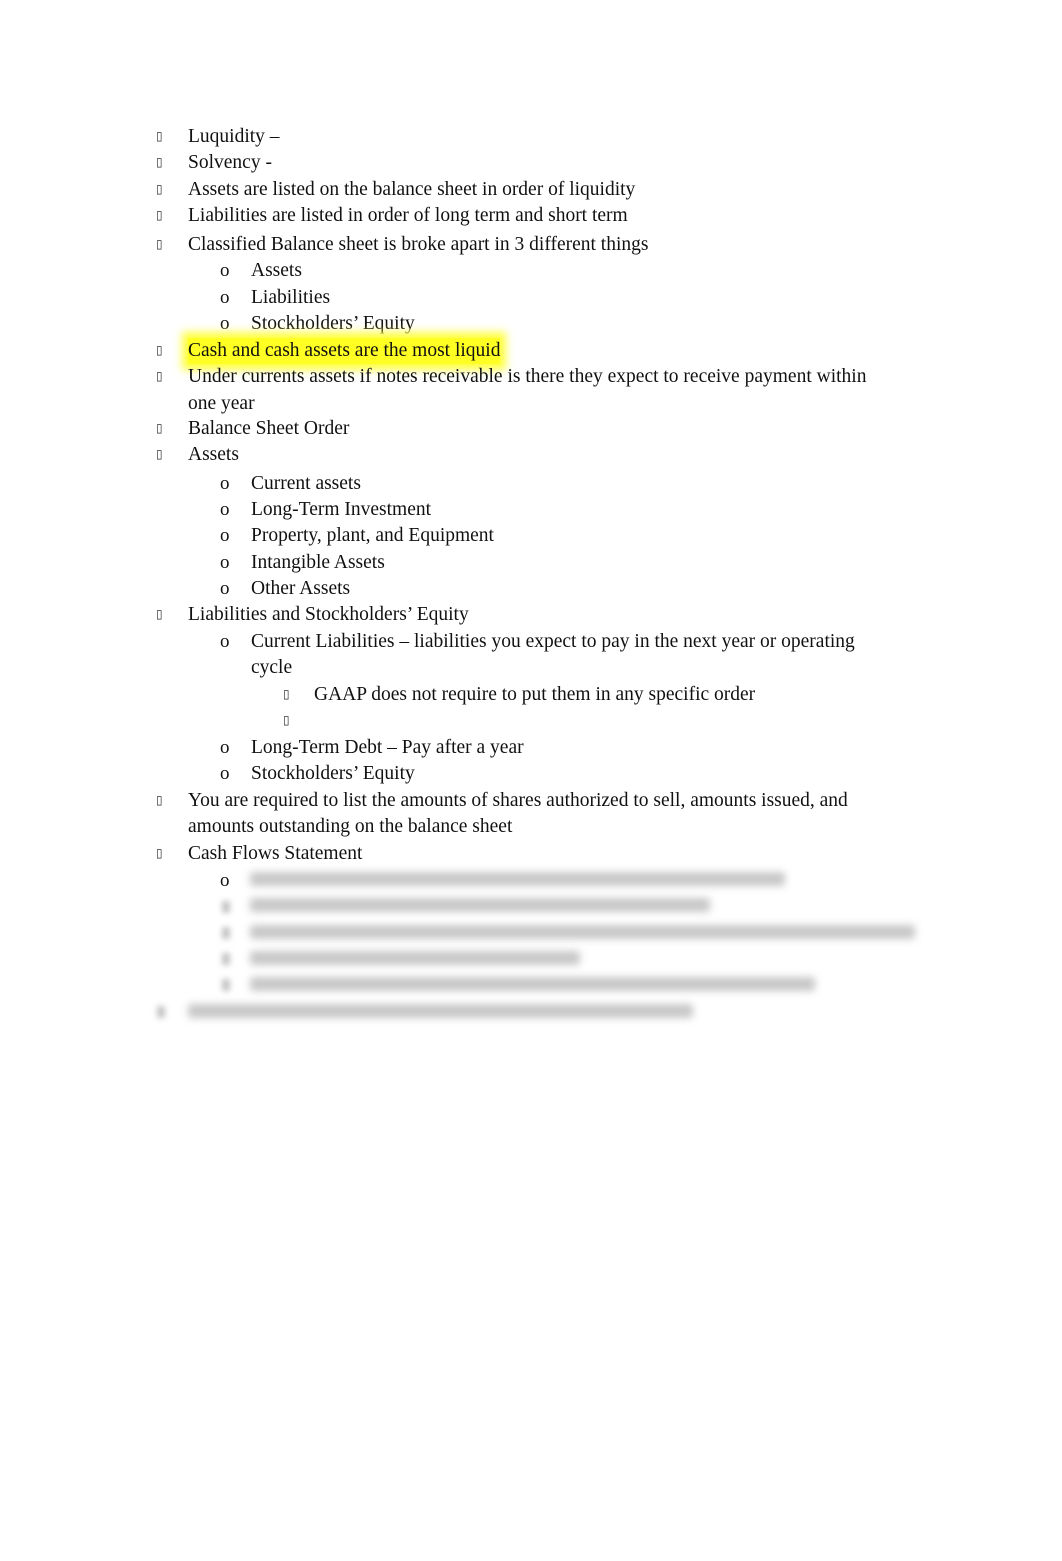 The width and height of the screenshot is (1062, 1561). I want to click on list-item: Liabilities and Stockholders’ Equity, so click(328, 614).